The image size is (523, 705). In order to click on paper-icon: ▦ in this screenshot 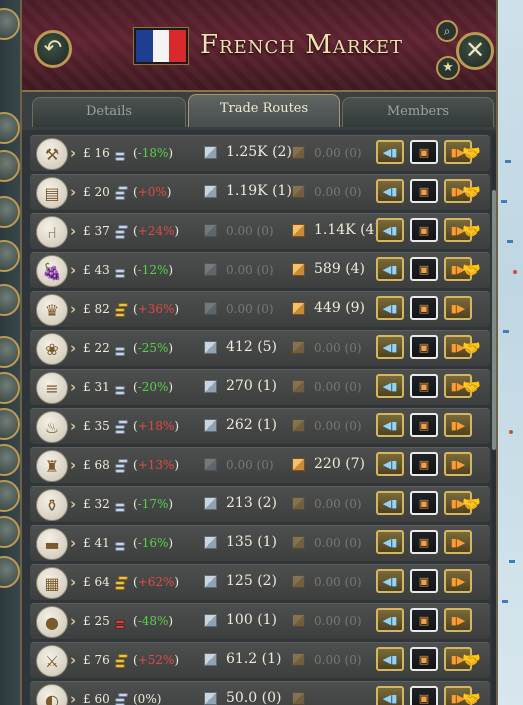, I will do `click(52, 583)`.